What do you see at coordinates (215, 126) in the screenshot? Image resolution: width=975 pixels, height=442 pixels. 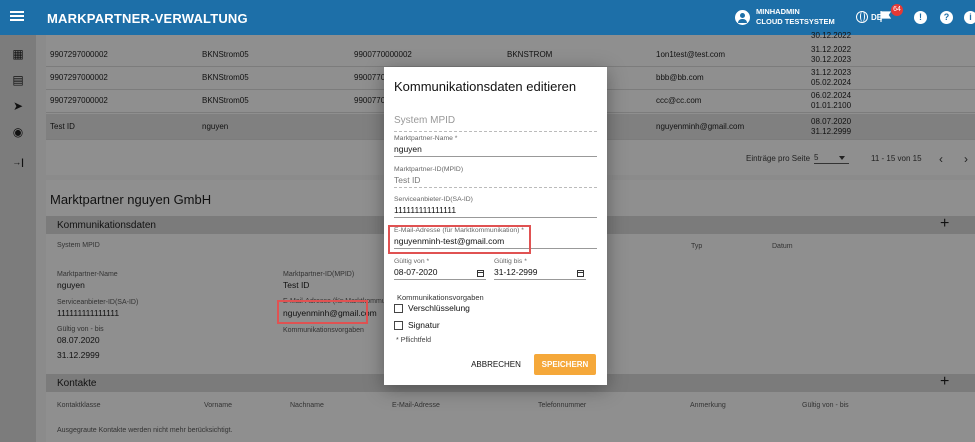 I see `cell-name: nguyen` at bounding box center [215, 126].